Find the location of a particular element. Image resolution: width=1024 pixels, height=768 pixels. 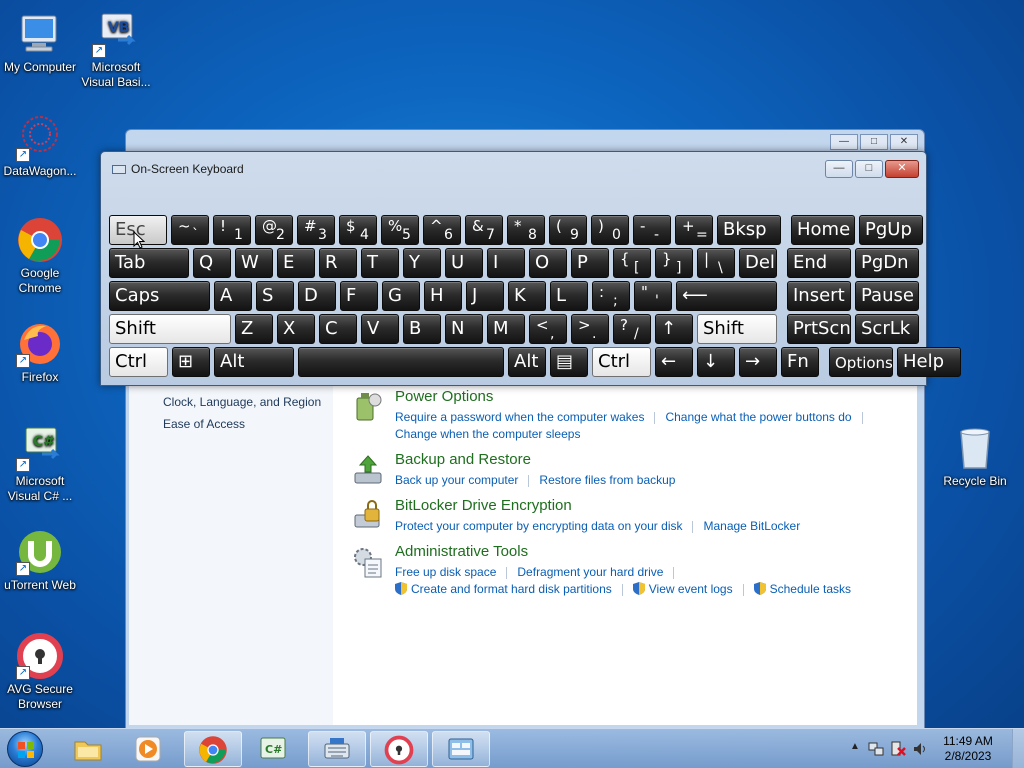

administrative-tools-title: Administrative Tools is located at coordinates (461, 551).